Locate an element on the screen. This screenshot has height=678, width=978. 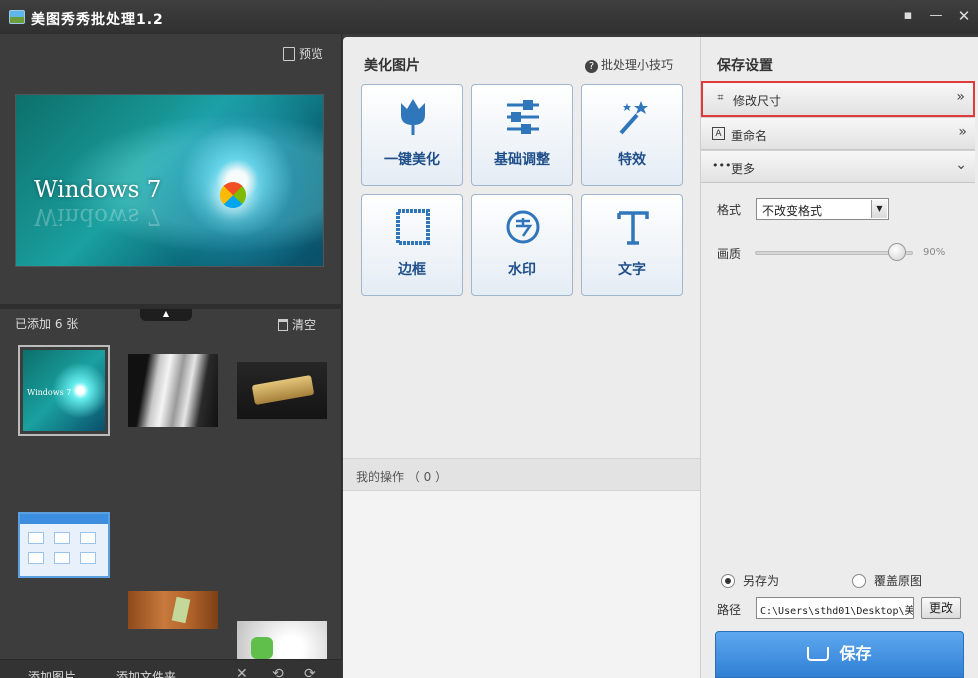
overwrite-option: 覆盖原图 is located at coordinates (887, 580).